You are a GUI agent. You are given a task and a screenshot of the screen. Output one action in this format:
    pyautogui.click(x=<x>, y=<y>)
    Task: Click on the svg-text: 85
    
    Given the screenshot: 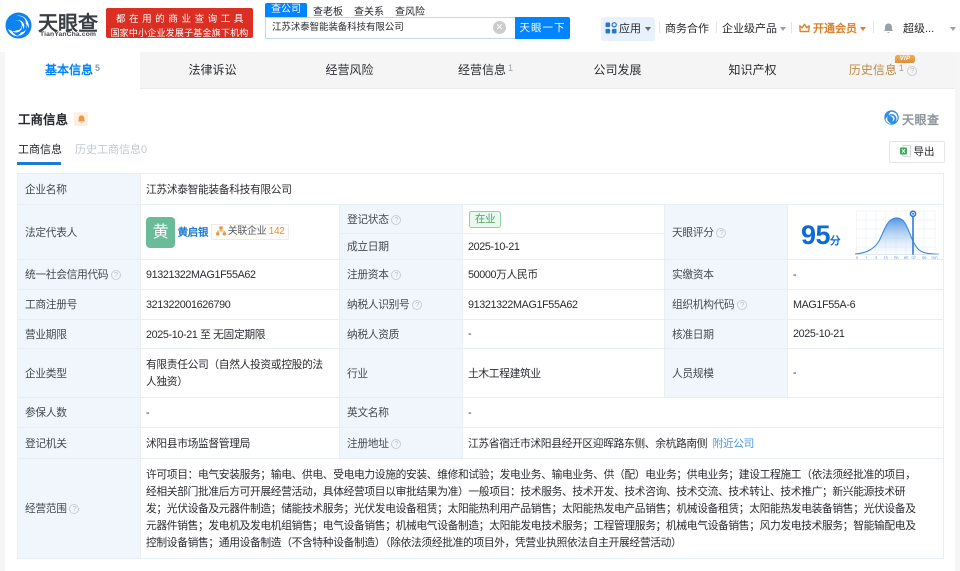 What is the action you would take?
    pyautogui.click(x=906, y=258)
    